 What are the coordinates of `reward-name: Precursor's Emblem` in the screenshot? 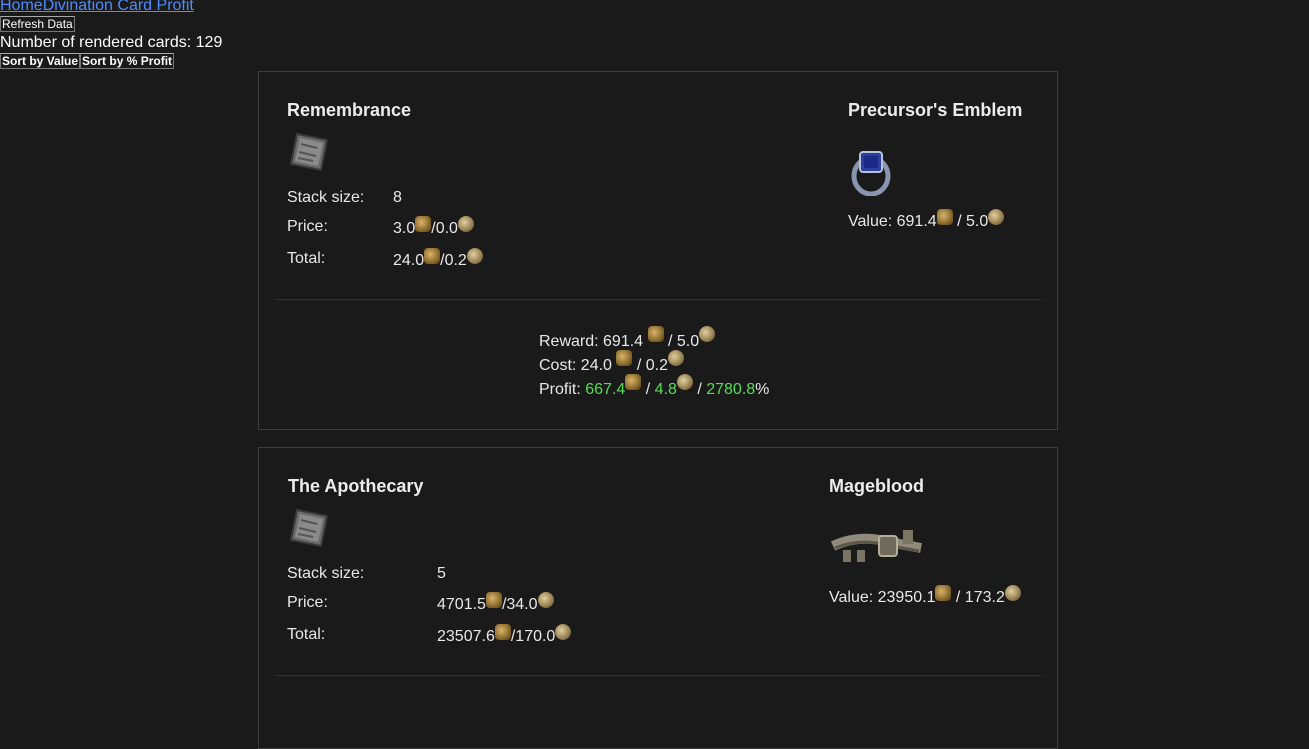 It's located at (935, 110).